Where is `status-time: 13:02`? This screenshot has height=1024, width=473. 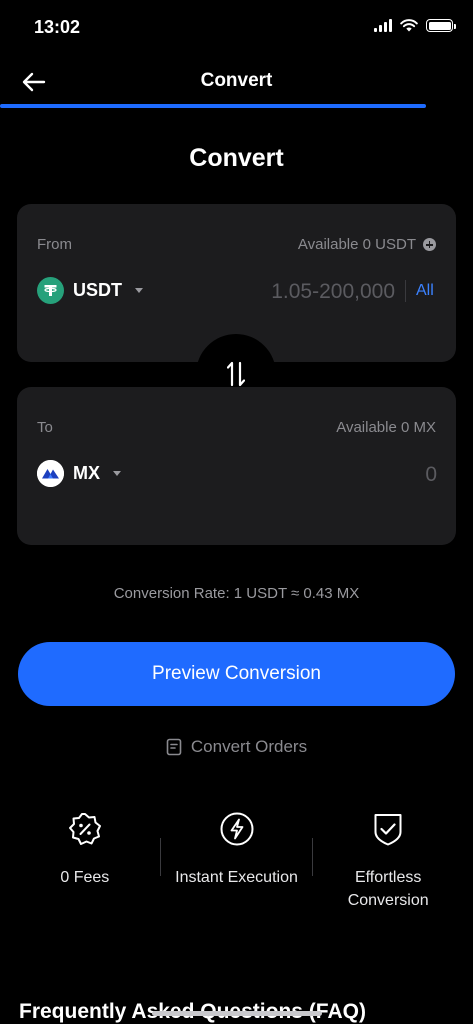 status-time: 13:02 is located at coordinates (57, 27).